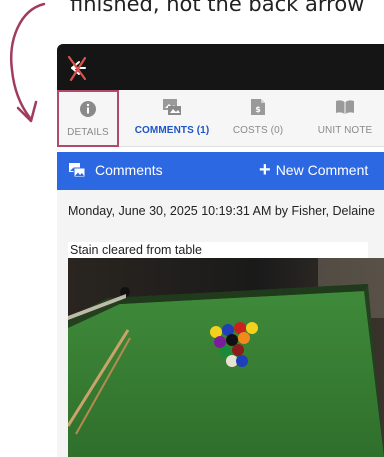 The width and height of the screenshot is (384, 457). Describe the element at coordinates (28, 62) in the screenshot. I see `annotation-arrow-icon` at that location.